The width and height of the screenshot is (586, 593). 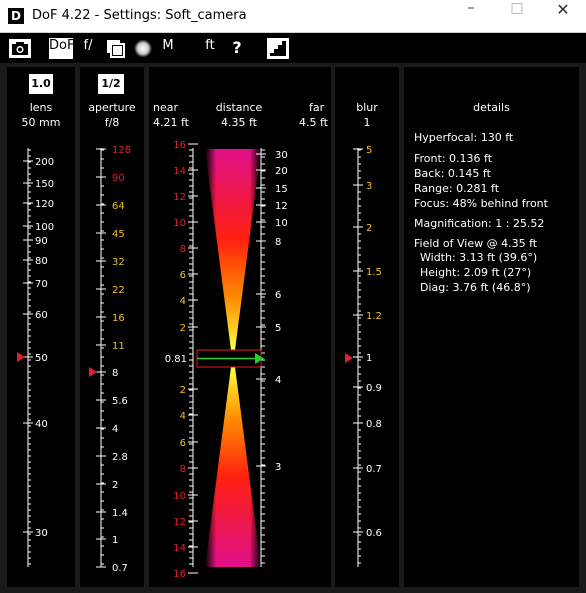 What do you see at coordinates (41, 284) in the screenshot?
I see `tick-label: 70` at bounding box center [41, 284].